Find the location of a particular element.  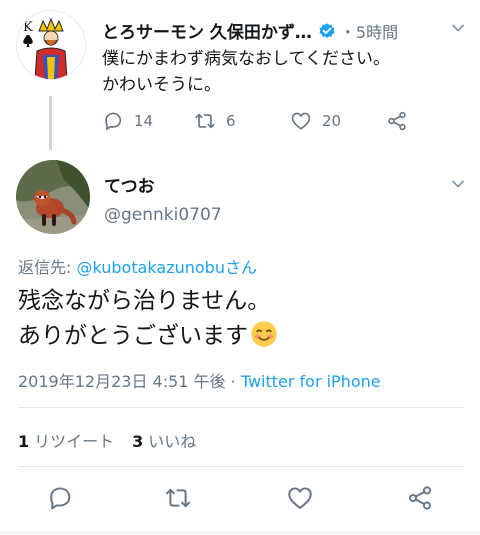

tweet-metadata: 2019年12月23日 4:51 午後 · Twitter for iPhone is located at coordinates (199, 380).